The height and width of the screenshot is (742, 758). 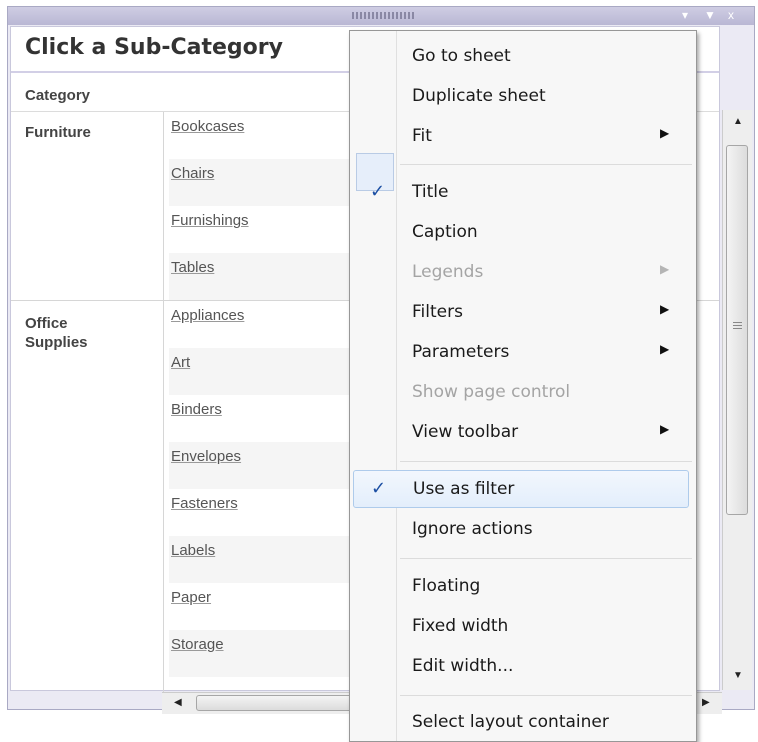 I want to click on table-row: Envelopes, so click(x=264, y=465).